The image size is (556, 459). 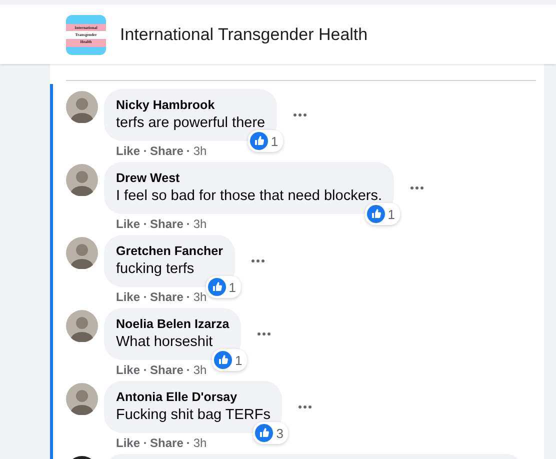 I want to click on reaction-number: 3, so click(x=280, y=433).